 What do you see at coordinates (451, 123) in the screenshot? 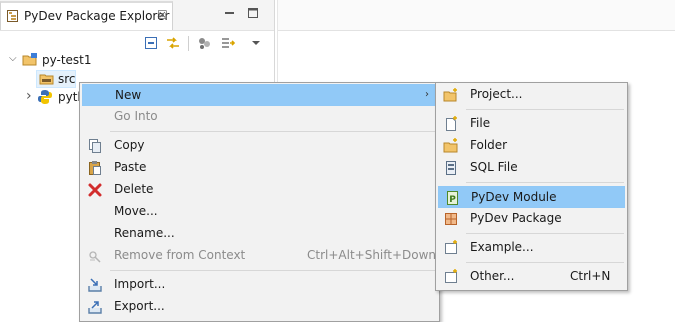
I see `new-file-icon` at bounding box center [451, 123].